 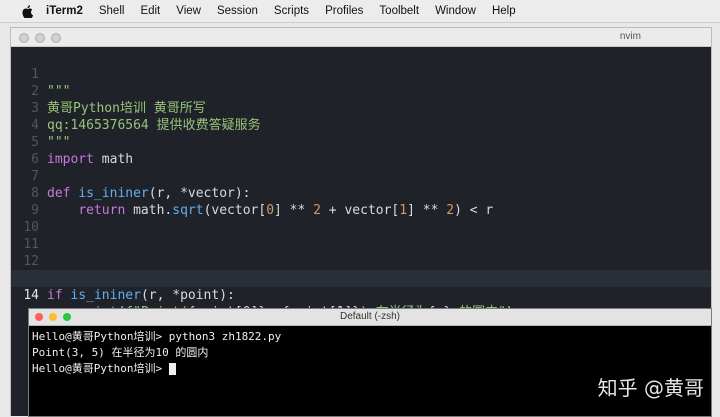 I want to click on window-title: nvim, so click(x=630, y=36).